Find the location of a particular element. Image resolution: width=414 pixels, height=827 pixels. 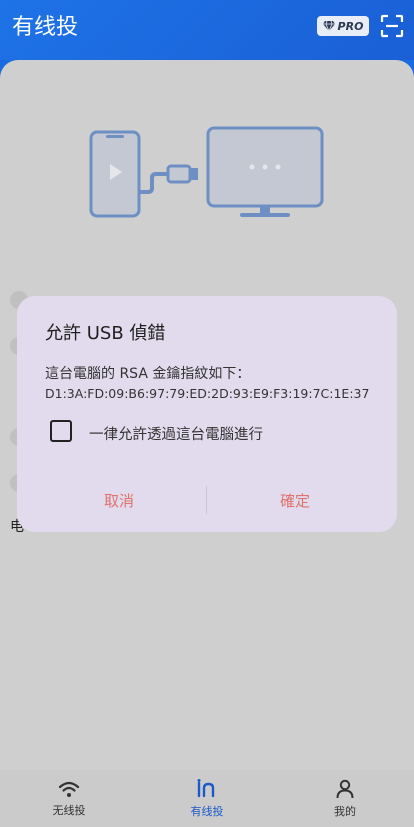

dialog-title: 允許 USB 偵錯 is located at coordinates (105, 333).